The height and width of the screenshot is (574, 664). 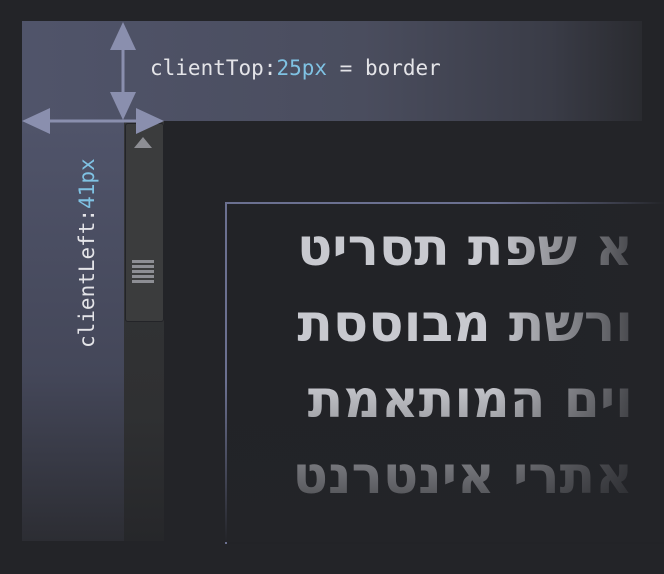 What do you see at coordinates (213, 68) in the screenshot?
I see `client-top-name: clientTop:` at bounding box center [213, 68].